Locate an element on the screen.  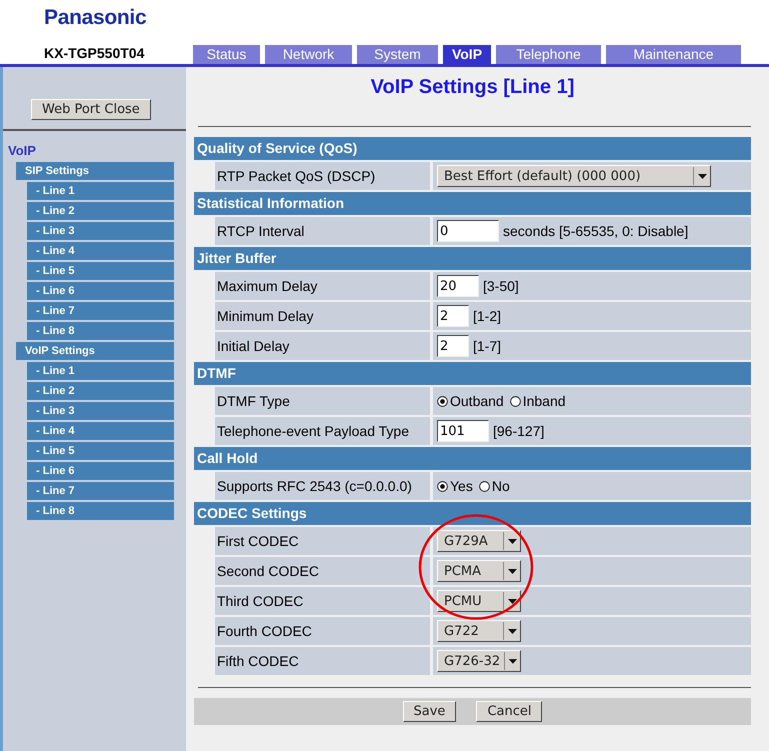
input-field: 20 is located at coordinates (458, 286).